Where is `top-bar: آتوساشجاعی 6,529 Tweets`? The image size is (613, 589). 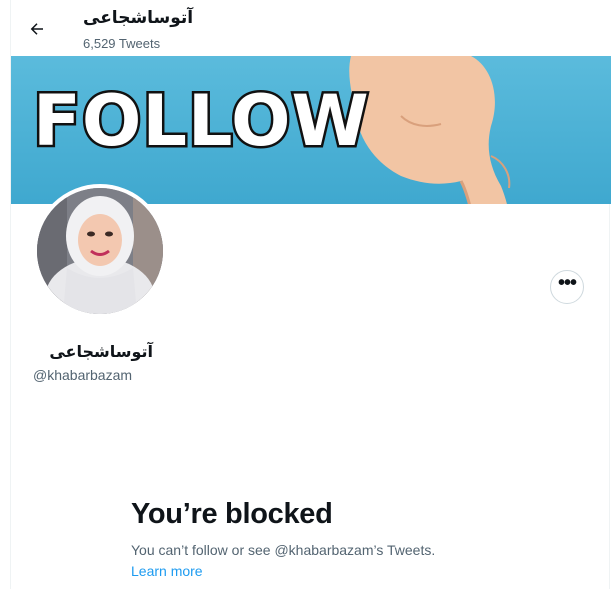
top-bar: آتوساشجاعی 6,529 Tweets is located at coordinates (311, 28).